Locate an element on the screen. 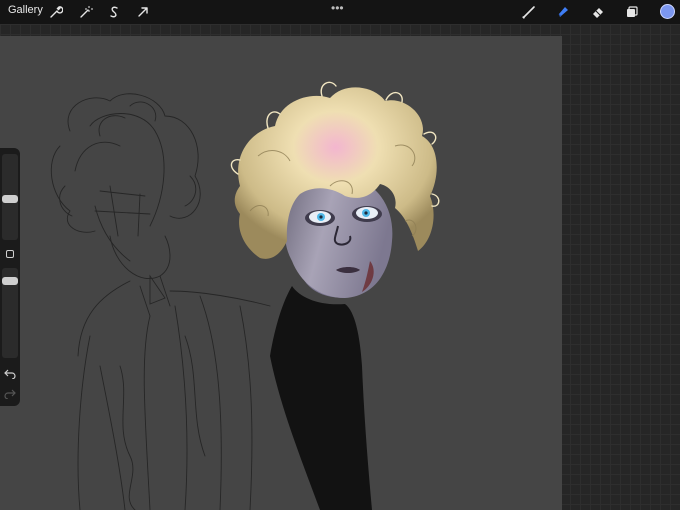 This screenshot has width=680, height=510. eraser-icon is located at coordinates (598, 12).